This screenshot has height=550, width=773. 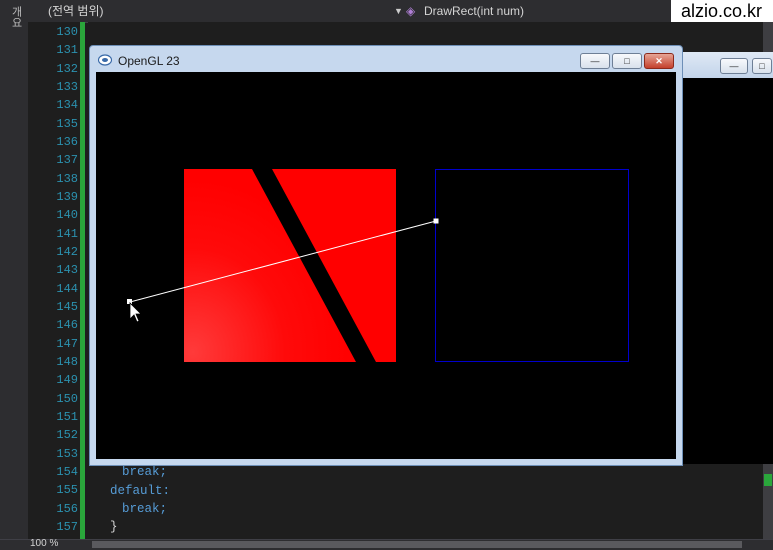 I want to click on line-number: 134, so click(x=67, y=105).